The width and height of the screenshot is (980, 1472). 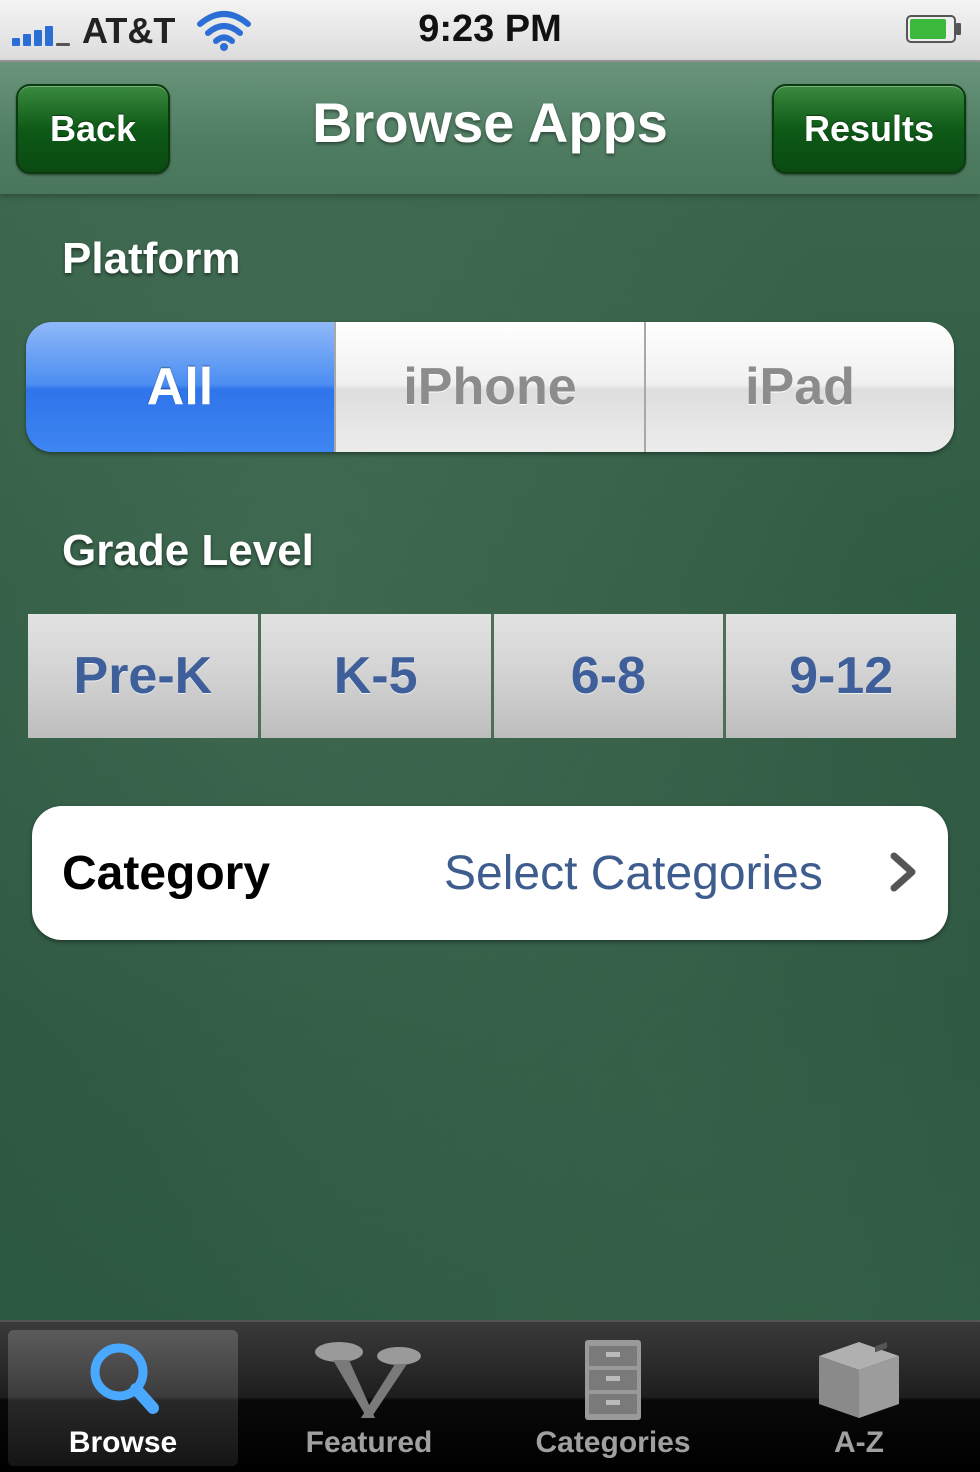 What do you see at coordinates (93, 129) in the screenshot?
I see `back-button: Back` at bounding box center [93, 129].